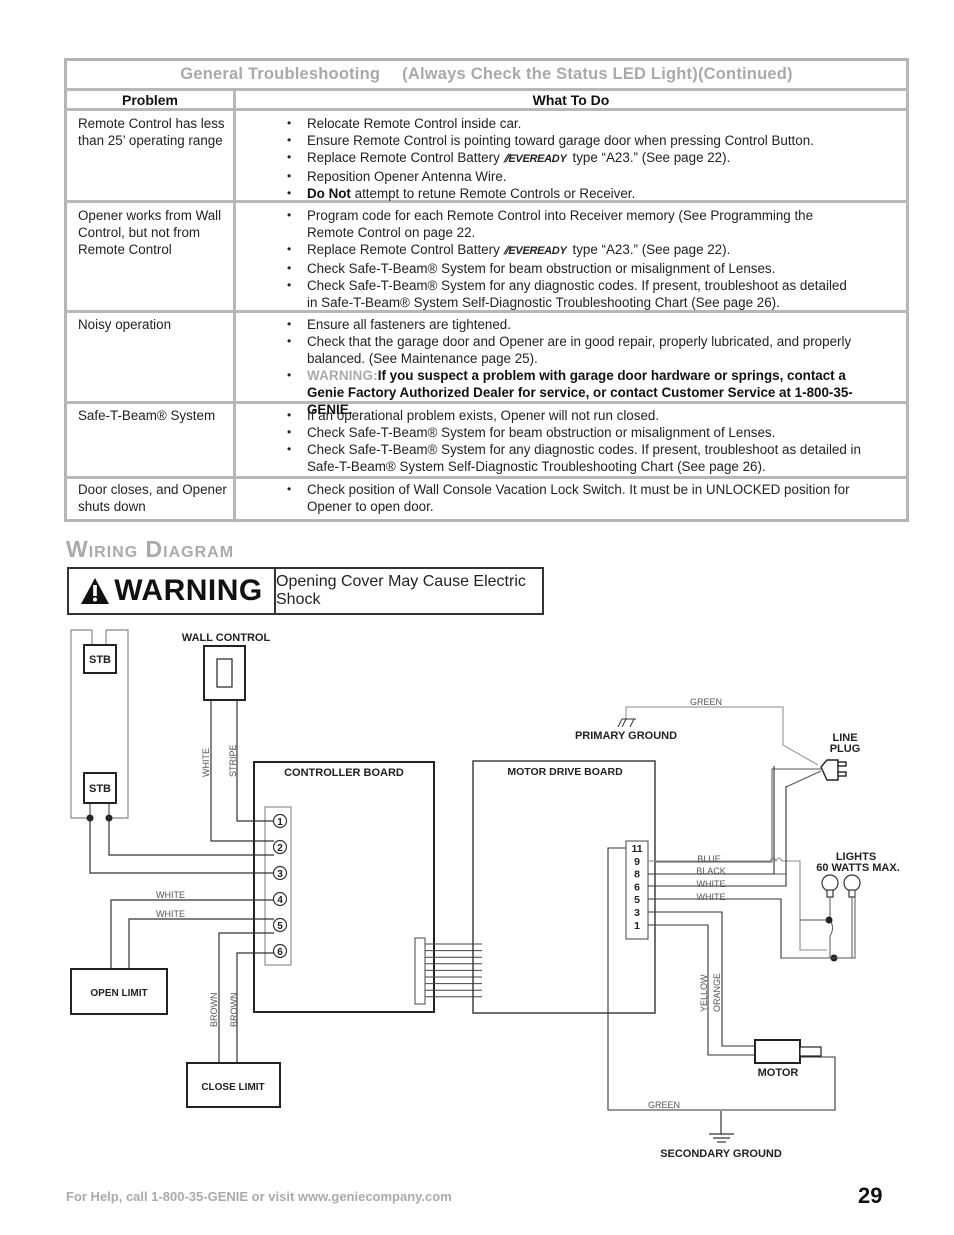 This screenshot has height=1235, width=954. I want to click on mdb-pin-label: 9, so click(637, 862).